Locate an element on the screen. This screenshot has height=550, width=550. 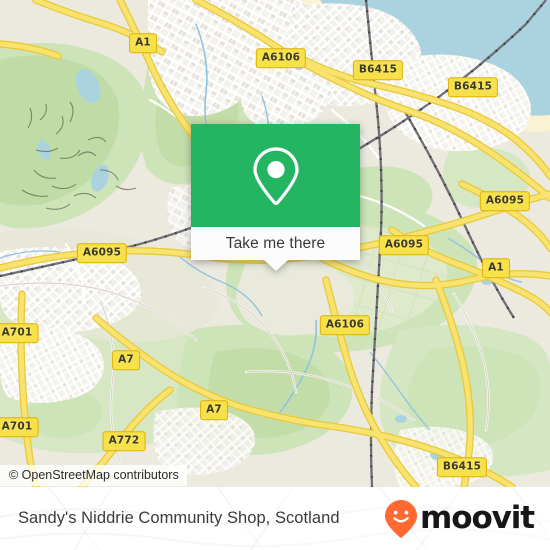
moovit-smiley-pin-icon is located at coordinates (401, 518).